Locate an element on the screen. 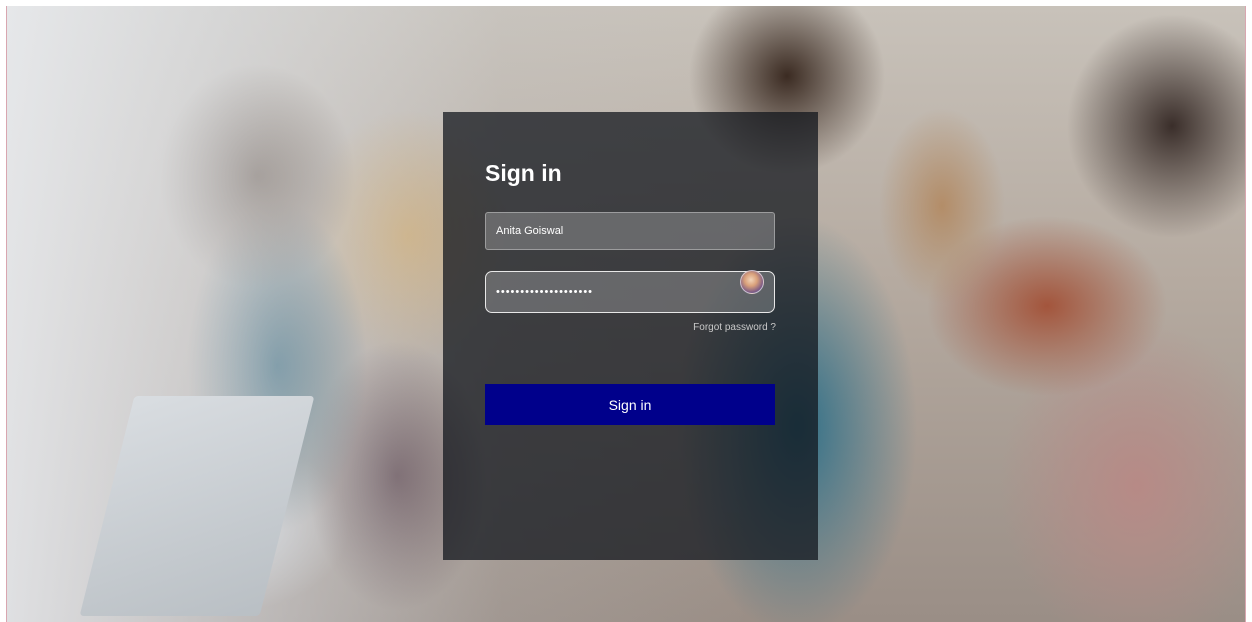  password-input is located at coordinates (630, 292).